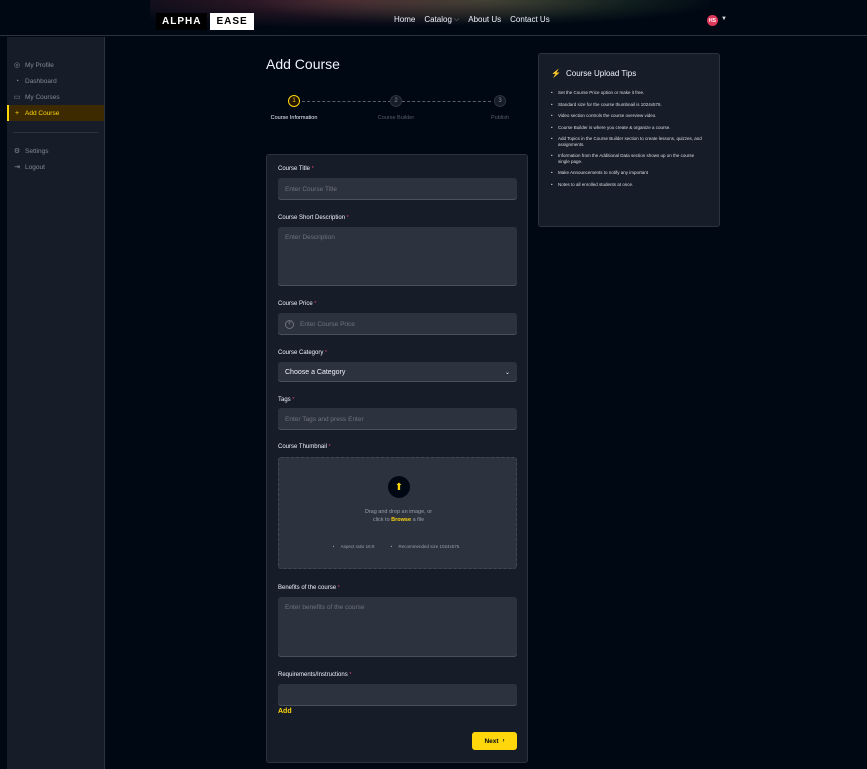 Image resolution: width=867 pixels, height=769 pixels. I want to click on label-text: Tags, so click(284, 400).